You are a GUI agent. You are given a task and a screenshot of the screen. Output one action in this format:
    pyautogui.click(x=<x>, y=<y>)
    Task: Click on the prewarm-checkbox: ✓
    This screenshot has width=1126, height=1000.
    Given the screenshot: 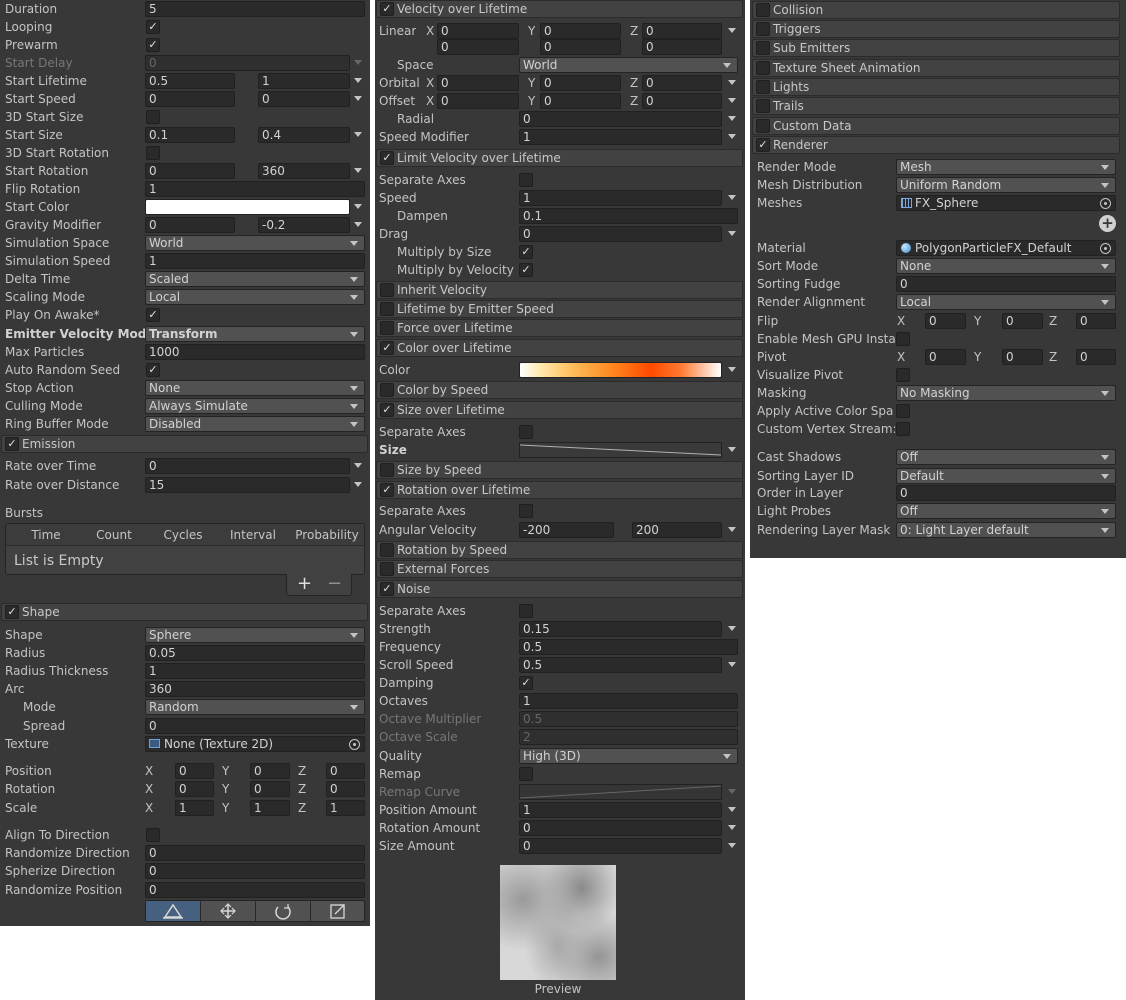 What is the action you would take?
    pyautogui.click(x=153, y=45)
    